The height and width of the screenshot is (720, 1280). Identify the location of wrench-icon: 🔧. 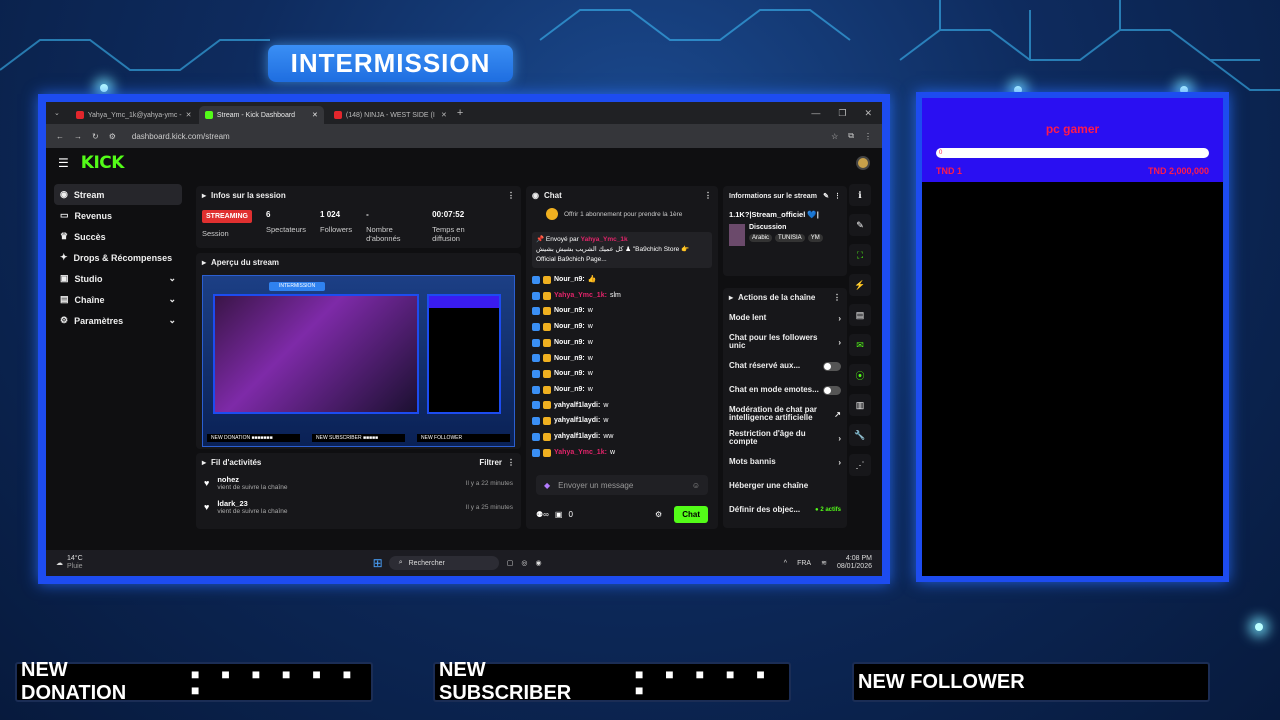
(860, 435).